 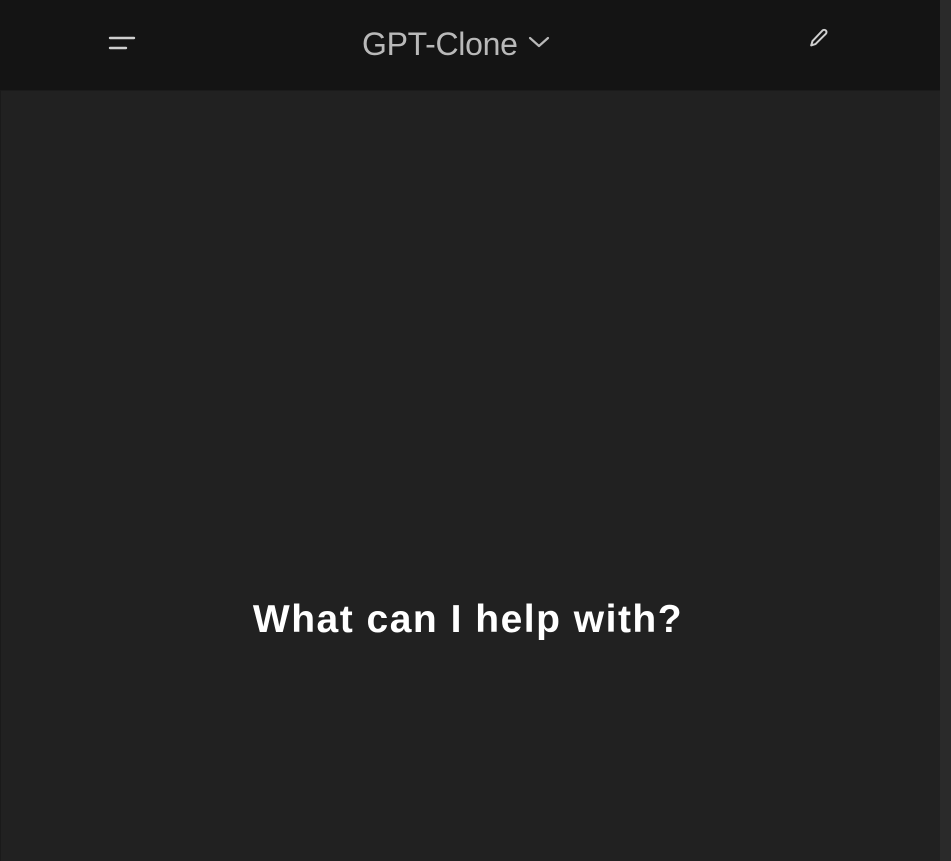 I want to click on model-selector-button: GPT-Clone, so click(x=456, y=44).